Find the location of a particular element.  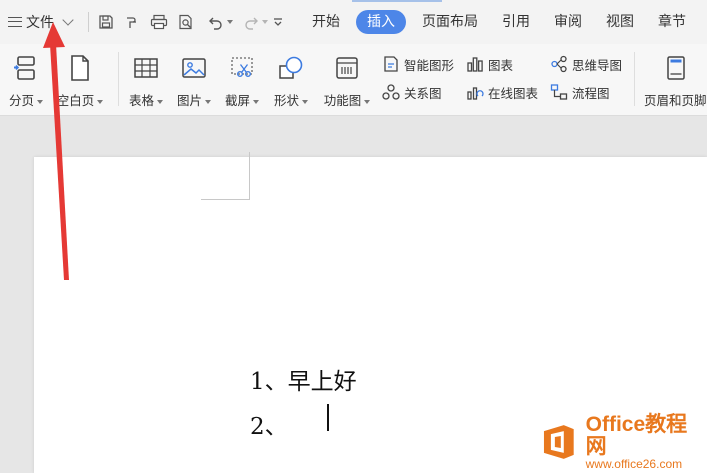

undo-icon is located at coordinates (215, 23).